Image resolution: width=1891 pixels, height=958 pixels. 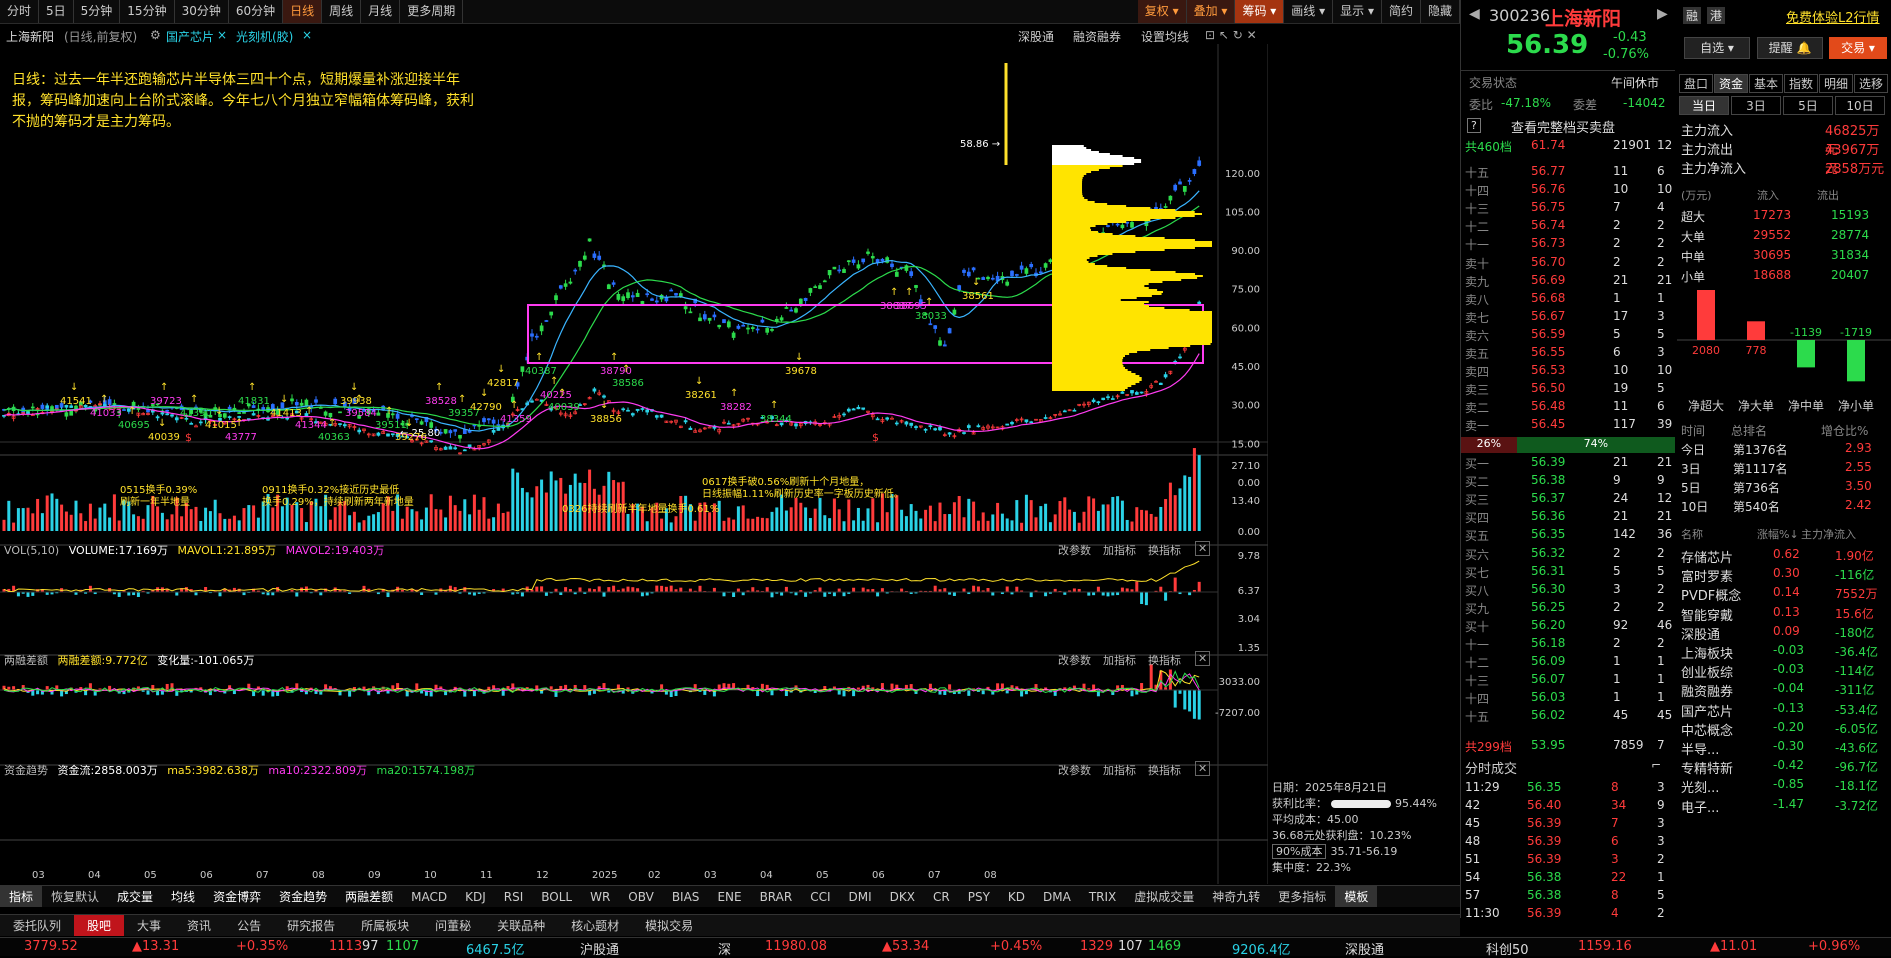 I want to click on bid-row: 十四56.0311, so click(x=1568, y=699).